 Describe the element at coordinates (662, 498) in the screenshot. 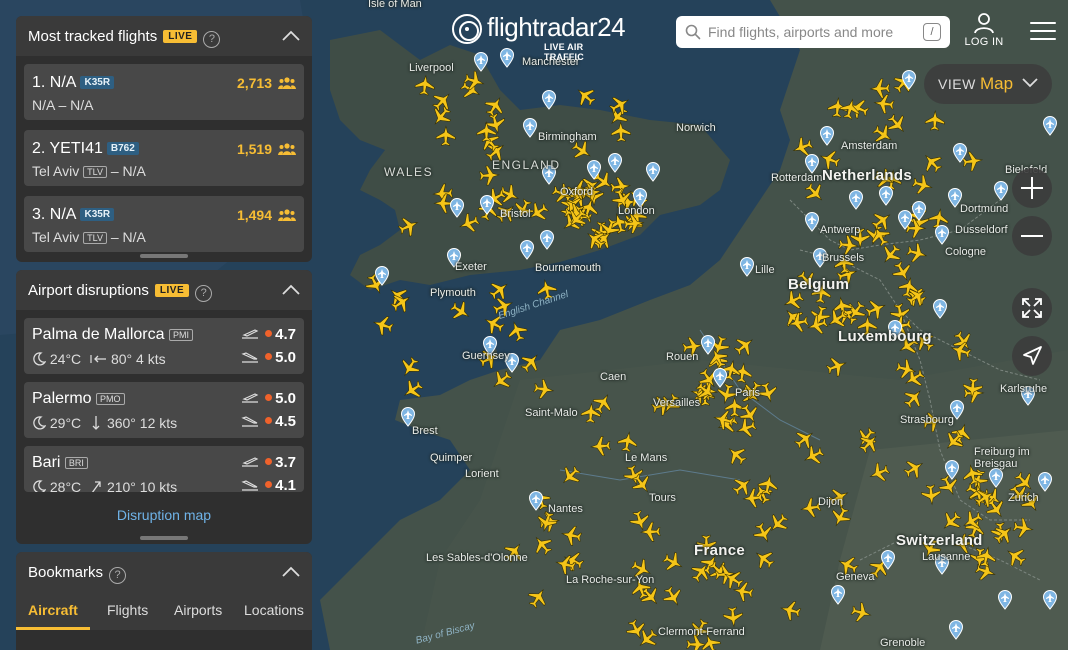

I see `map-label-tours: Tours` at that location.